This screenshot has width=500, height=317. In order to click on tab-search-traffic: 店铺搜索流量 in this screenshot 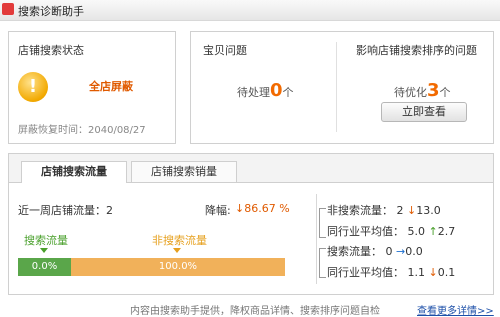, I will do `click(74, 172)`.